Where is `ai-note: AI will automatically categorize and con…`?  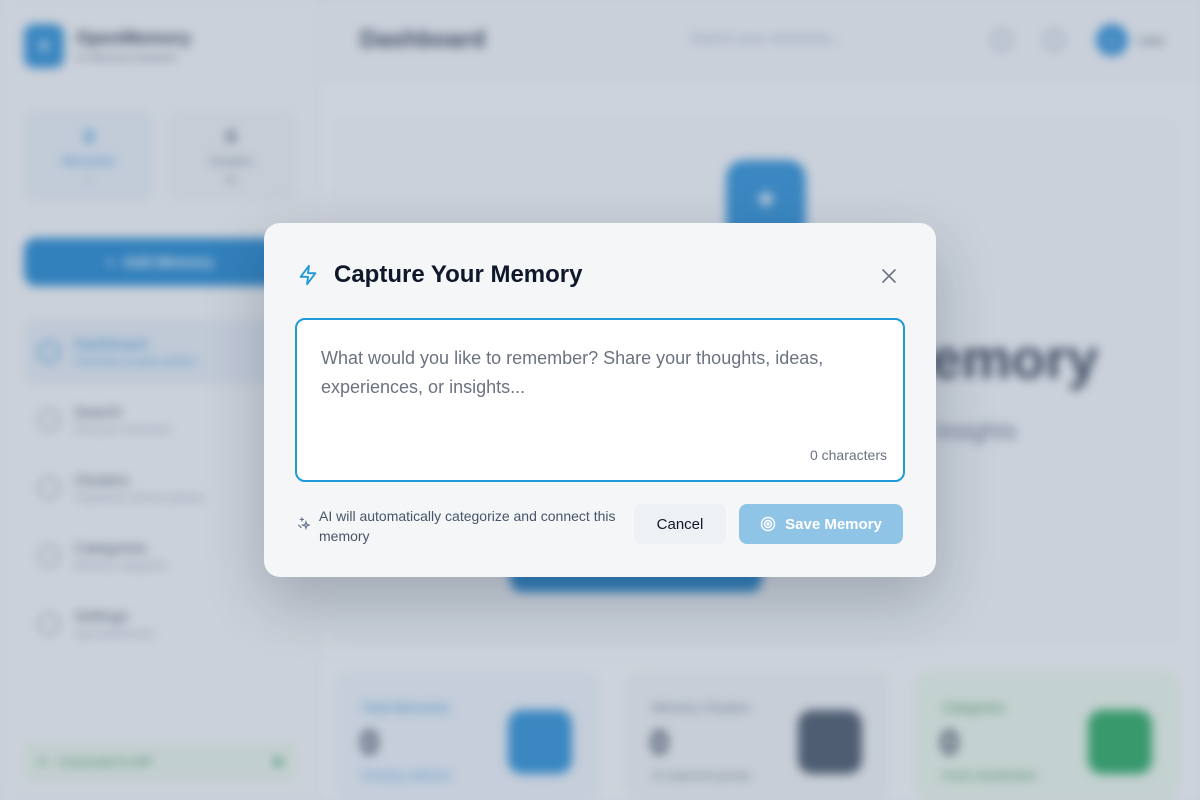
ai-note: AI will automatically categorize and con… is located at coordinates (462, 526).